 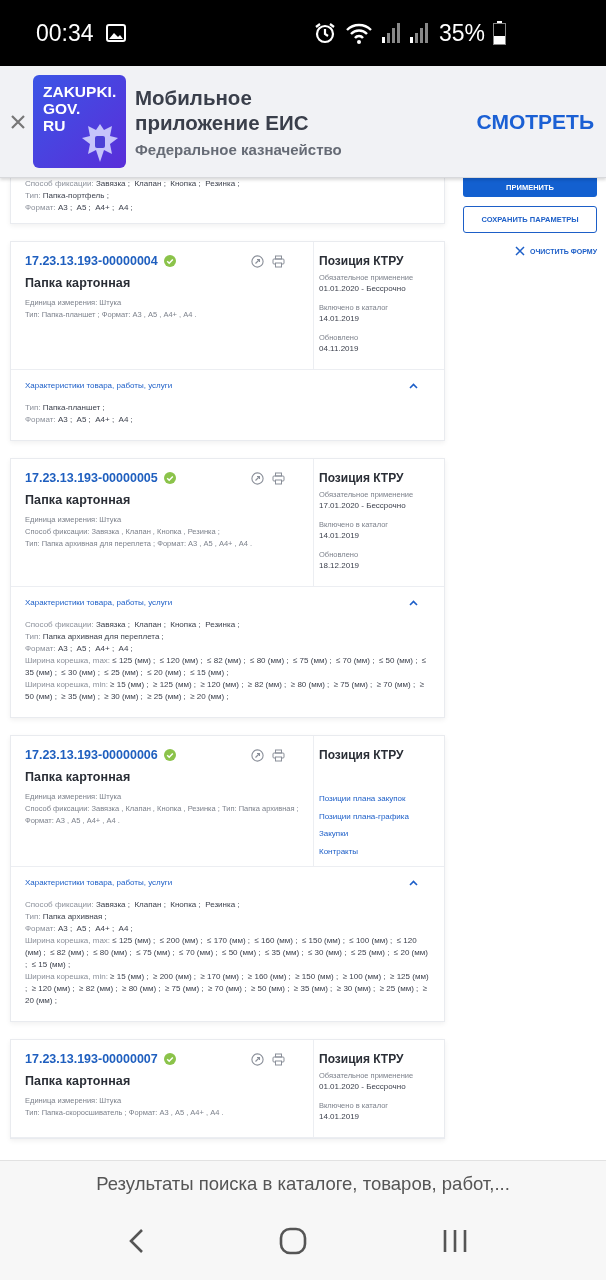 What do you see at coordinates (225, 691) in the screenshot?
I see `characteristic-line: Ширина корешка, min: ≥ 15 (мм) ; ≥ 125 (мм) ; ≥ 120 (мм) ; ≥ 82 (мм) ; ≥ 80 (мм) ; ≥ 75 (мм) ; ≥ 70 (мм) ; ≥ 50 (мм) ; ≥ 35 (мм) ; ≥ 30 (мм) ; ≥ 25 (мм) ; ≥ 20 (мм) ;` at bounding box center [225, 691].